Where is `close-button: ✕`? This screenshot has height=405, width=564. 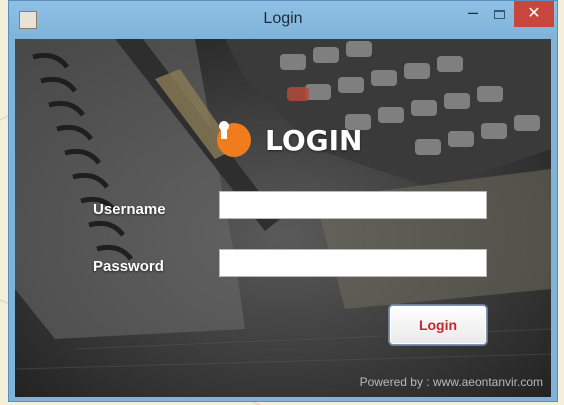 close-button: ✕ is located at coordinates (534, 14).